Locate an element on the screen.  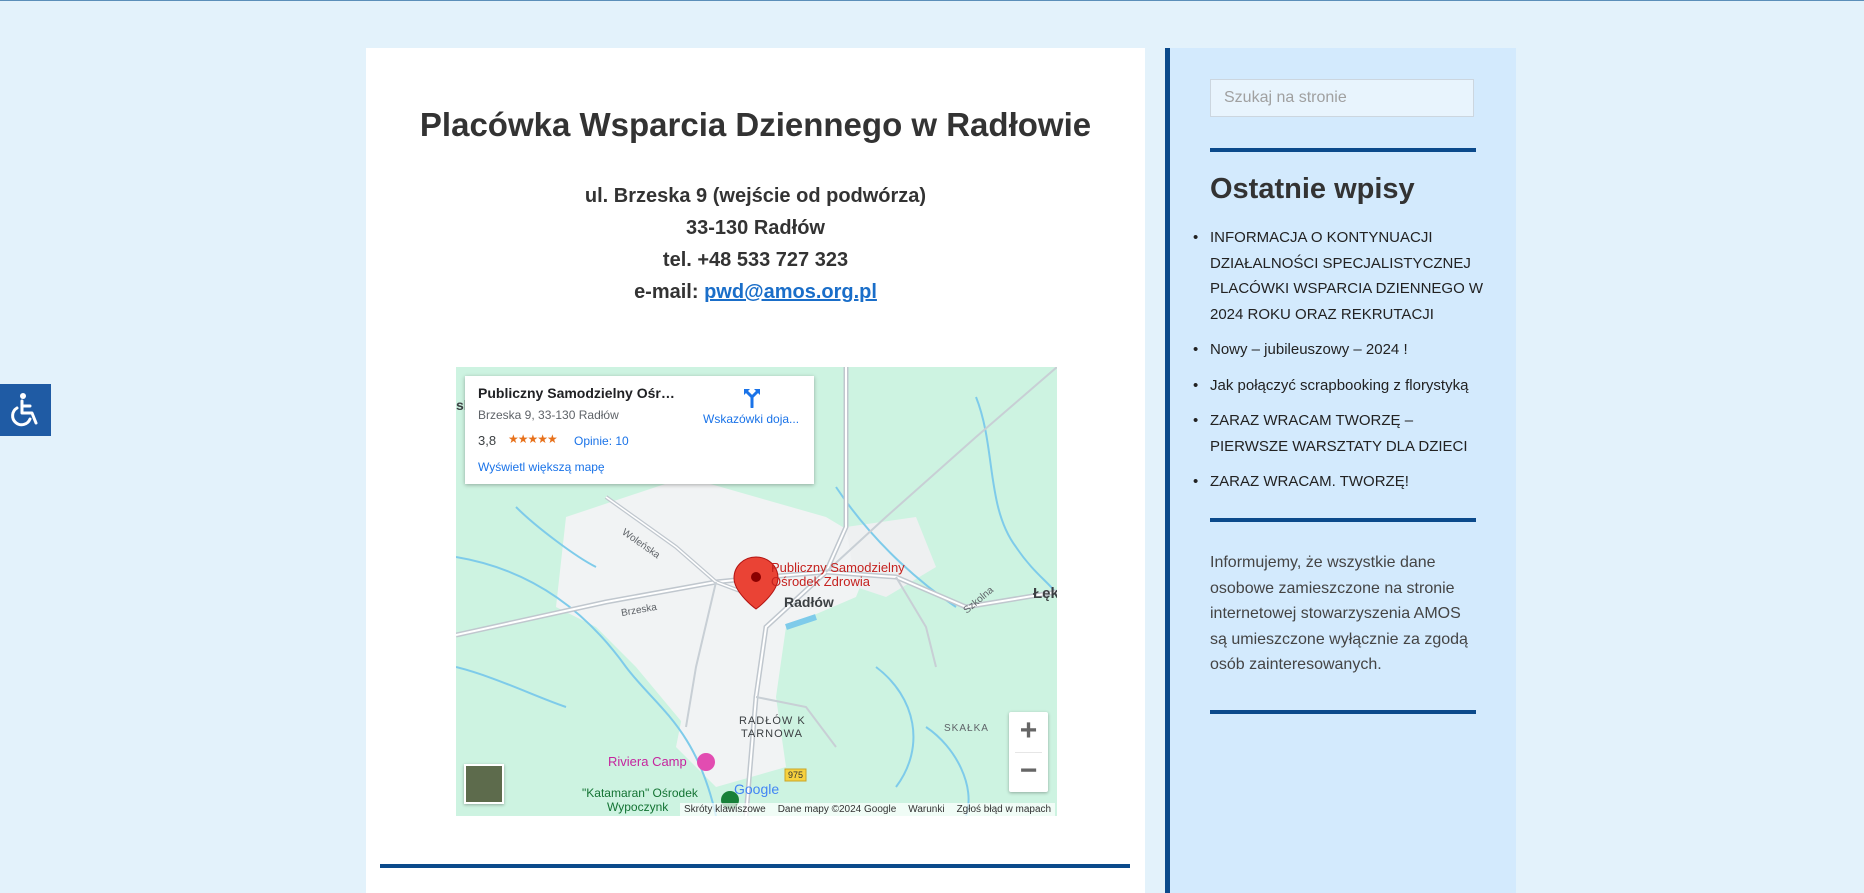
wheelchair-icon is located at coordinates (24, 410).